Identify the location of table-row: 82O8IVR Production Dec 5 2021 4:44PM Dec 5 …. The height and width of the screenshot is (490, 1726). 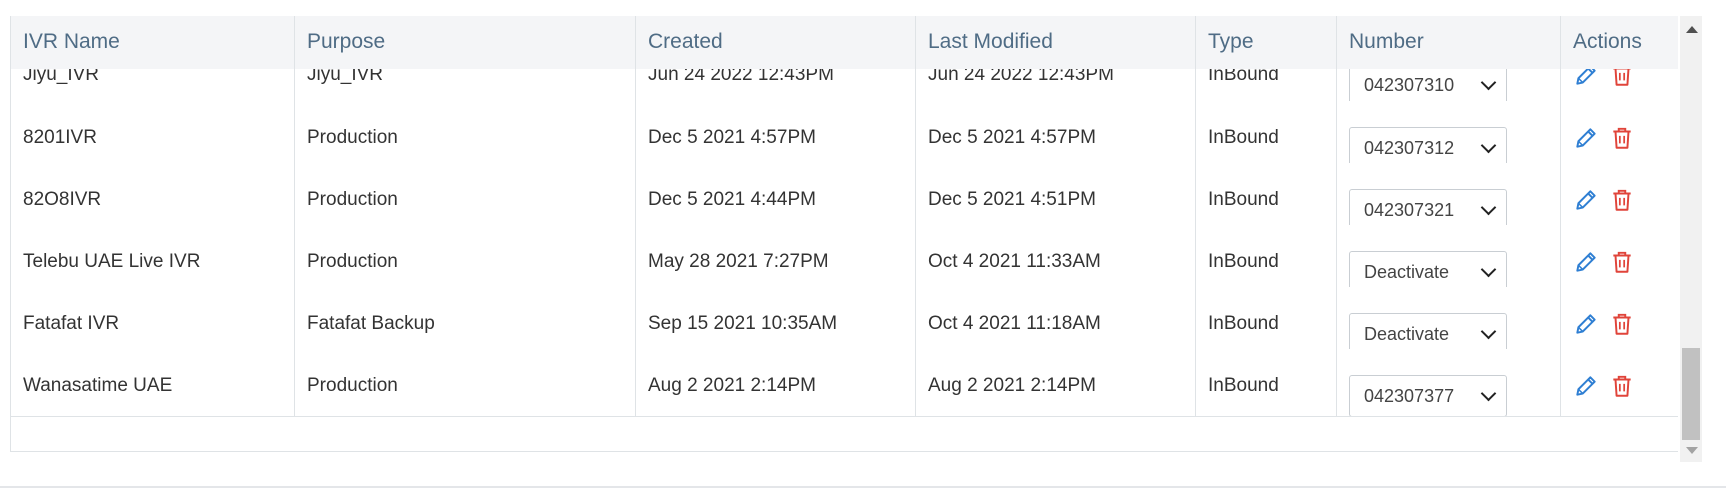
(844, 197).